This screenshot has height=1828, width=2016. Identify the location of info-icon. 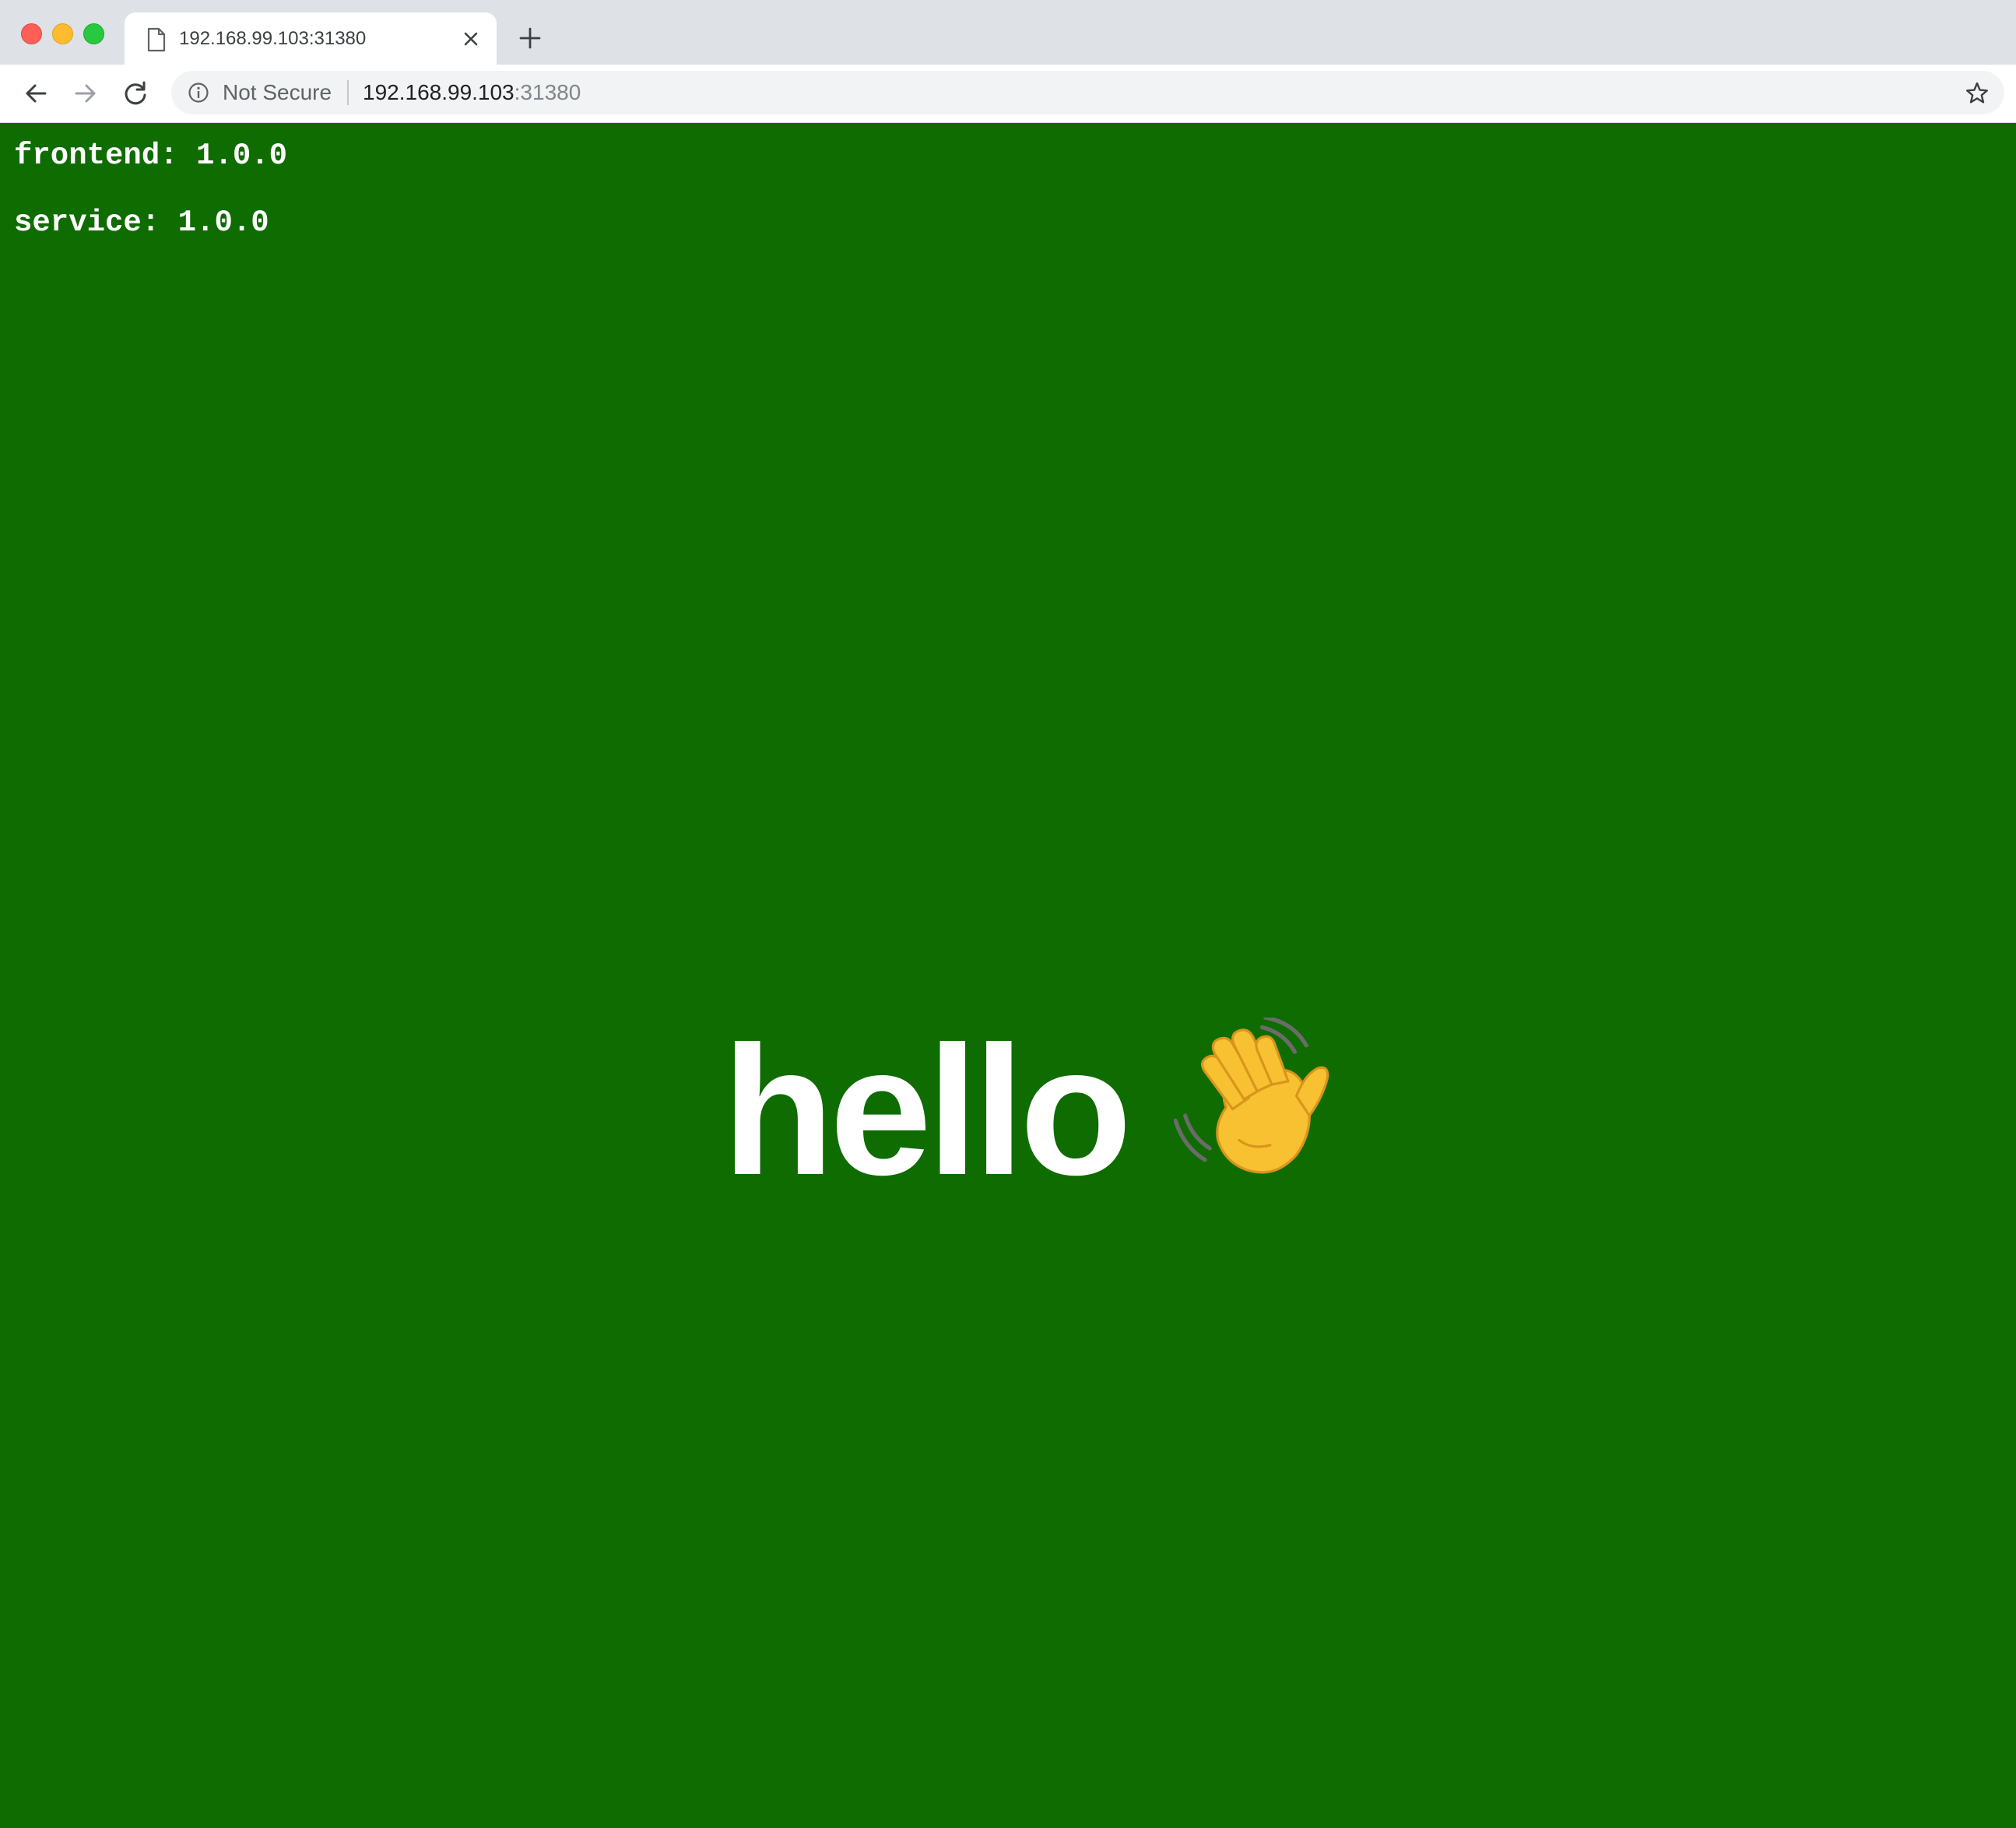
(199, 92).